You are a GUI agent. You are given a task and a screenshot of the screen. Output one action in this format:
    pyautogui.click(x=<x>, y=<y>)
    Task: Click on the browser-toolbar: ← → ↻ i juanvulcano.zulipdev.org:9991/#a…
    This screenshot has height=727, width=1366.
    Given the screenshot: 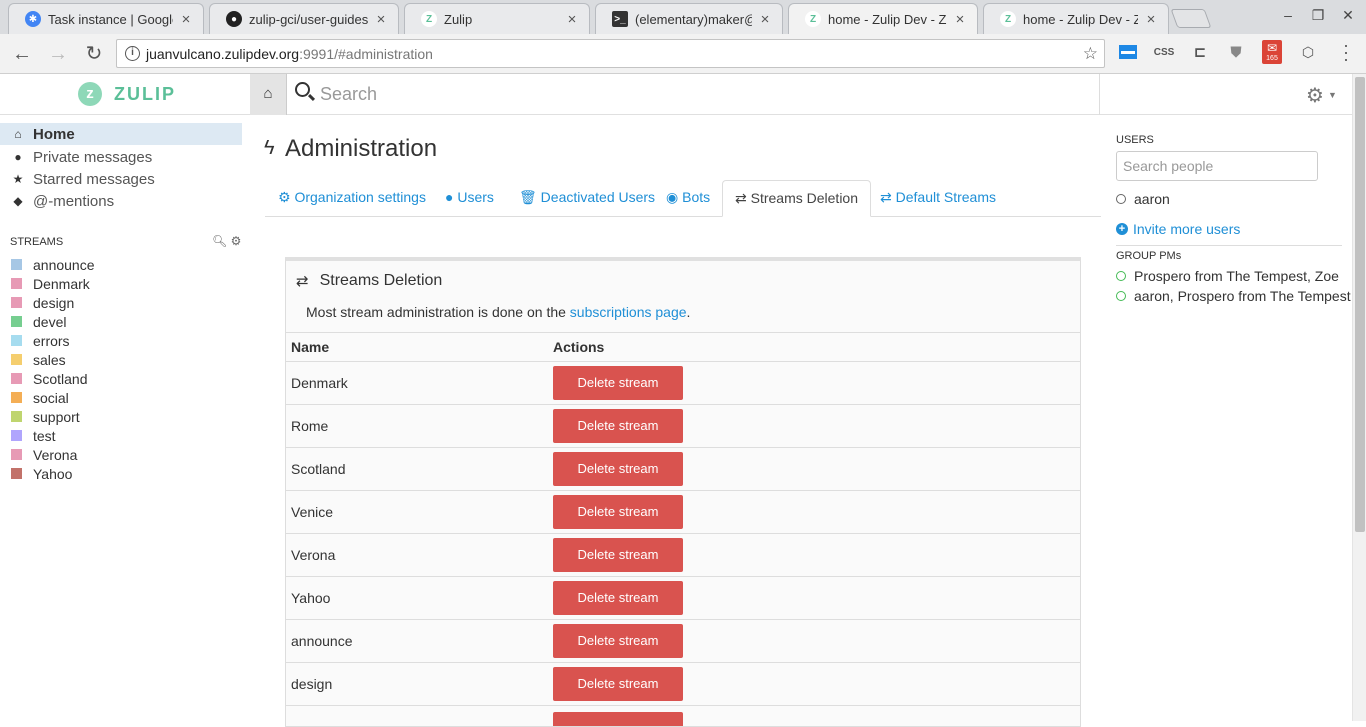 What is the action you would take?
    pyautogui.click(x=683, y=54)
    